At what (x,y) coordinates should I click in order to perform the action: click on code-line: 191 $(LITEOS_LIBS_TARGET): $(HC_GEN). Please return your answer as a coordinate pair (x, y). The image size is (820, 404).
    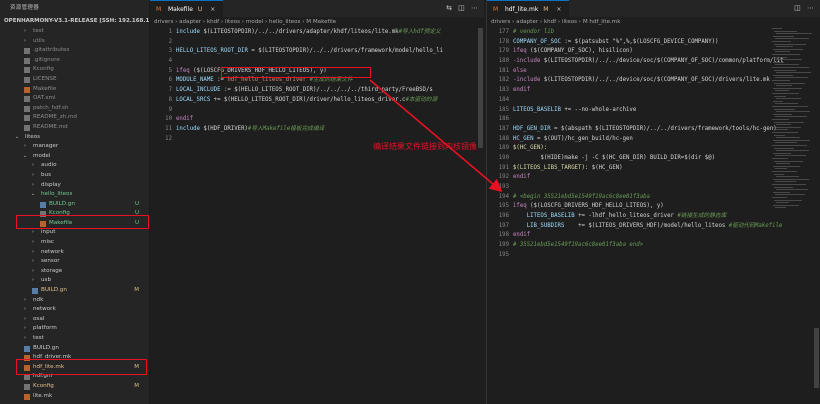
    Looking at the image, I should click on (653, 169).